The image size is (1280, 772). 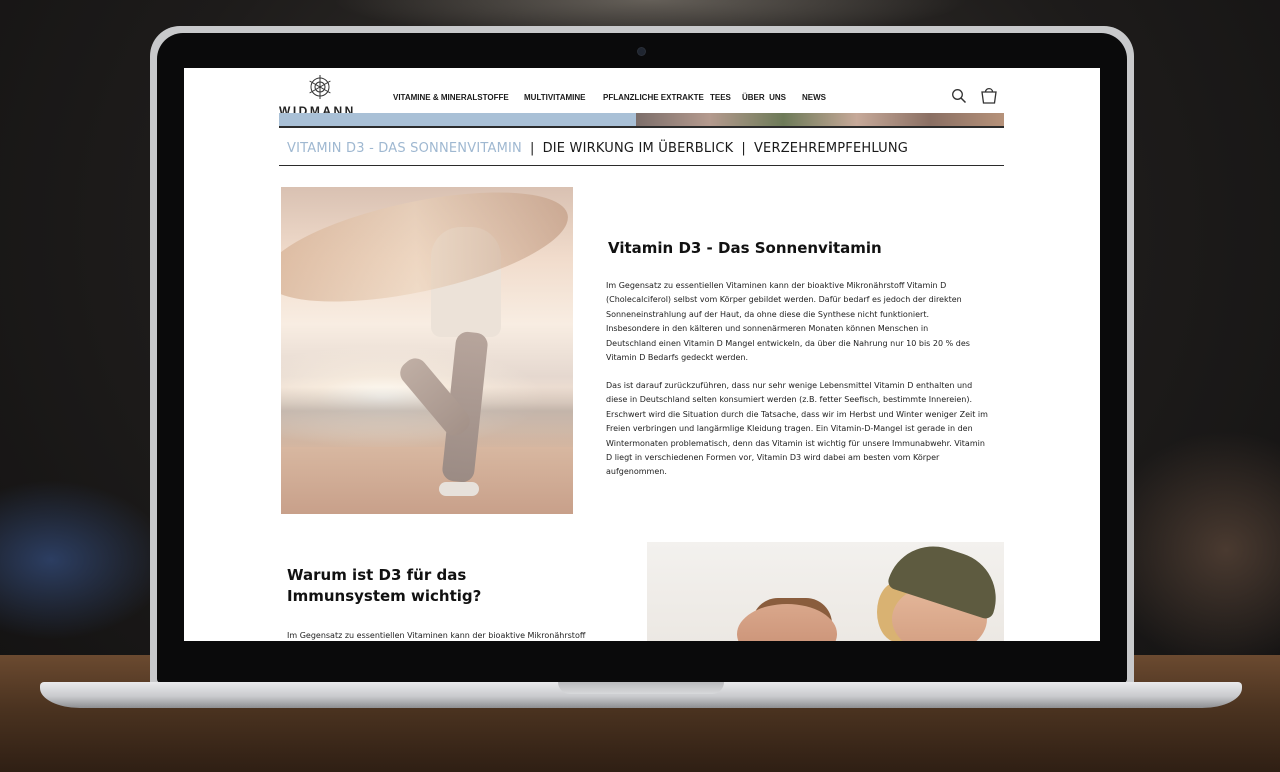 What do you see at coordinates (427, 255) in the screenshot?
I see `photo-scarf` at bounding box center [427, 255].